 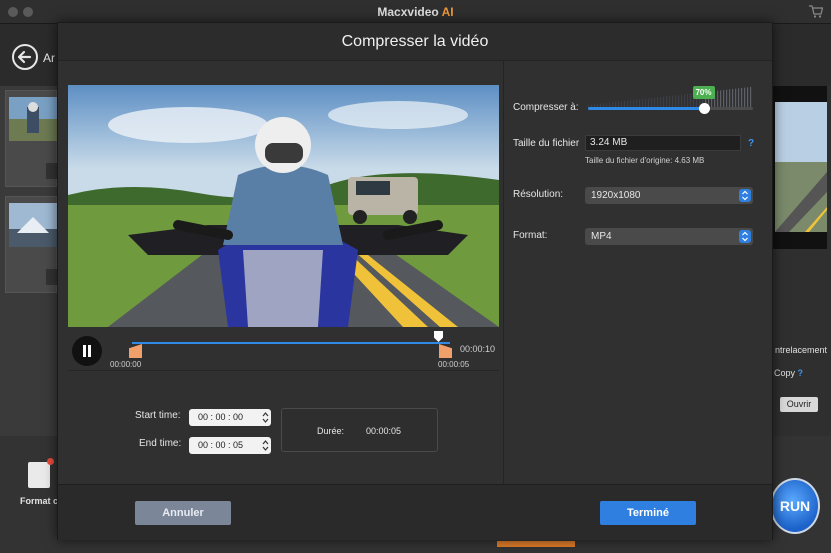 I want to click on slider-knob, so click(x=704, y=108).